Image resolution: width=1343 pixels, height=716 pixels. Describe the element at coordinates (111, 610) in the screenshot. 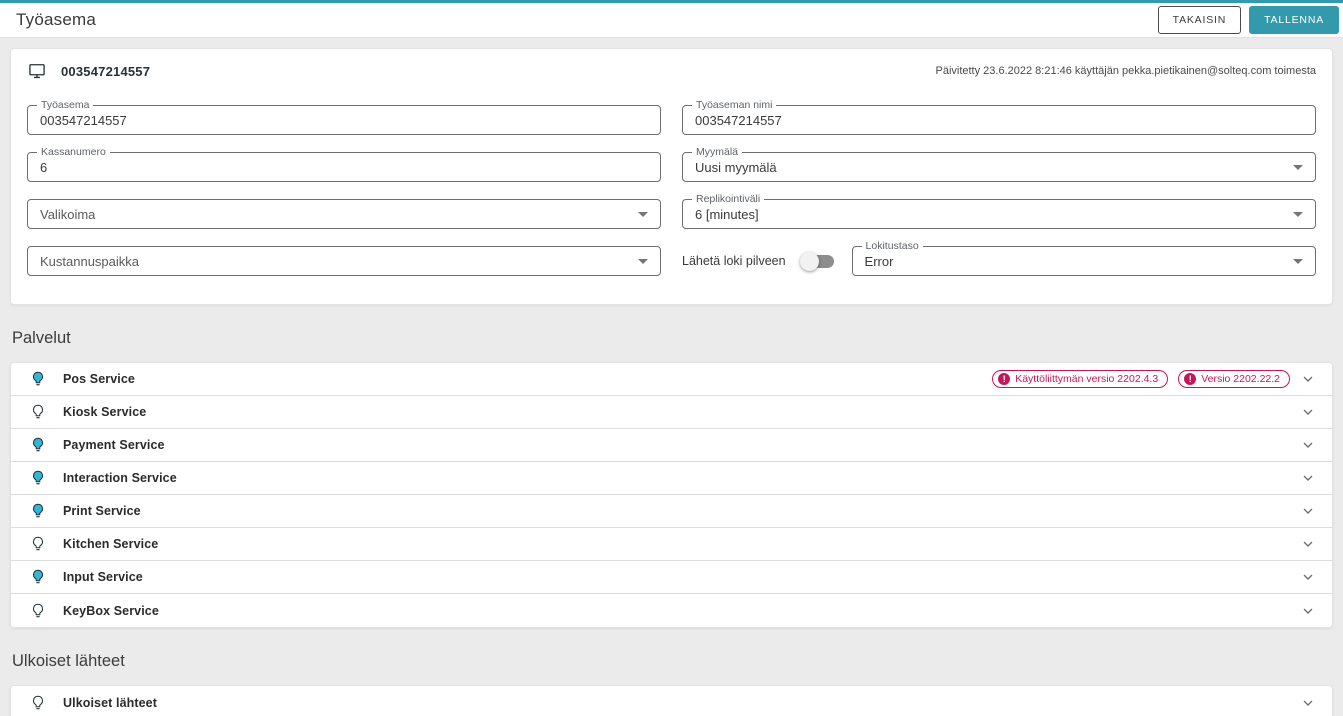

I see `service-name: KeyBox Service` at that location.